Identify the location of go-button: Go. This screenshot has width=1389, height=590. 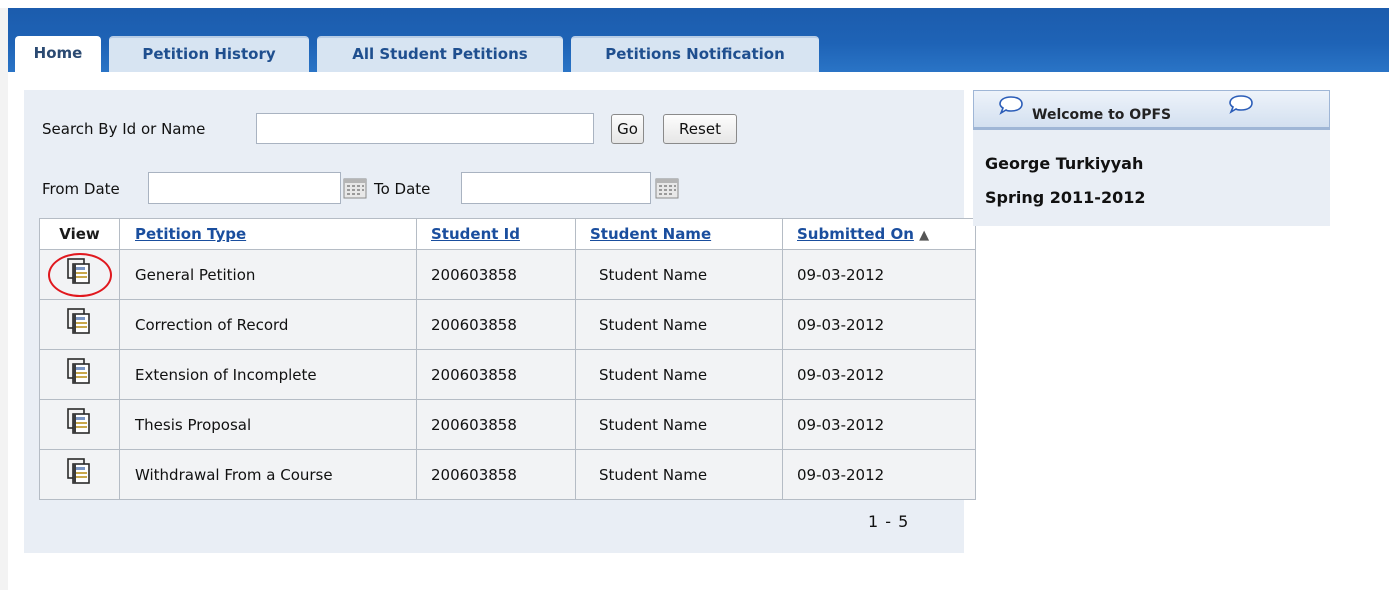
(627, 129).